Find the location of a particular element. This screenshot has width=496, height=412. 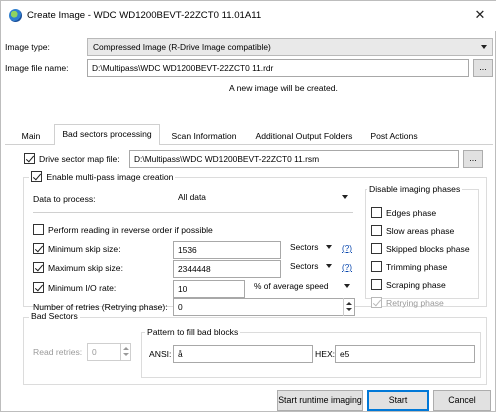

image-type-label: Image type: is located at coordinates (27, 47).